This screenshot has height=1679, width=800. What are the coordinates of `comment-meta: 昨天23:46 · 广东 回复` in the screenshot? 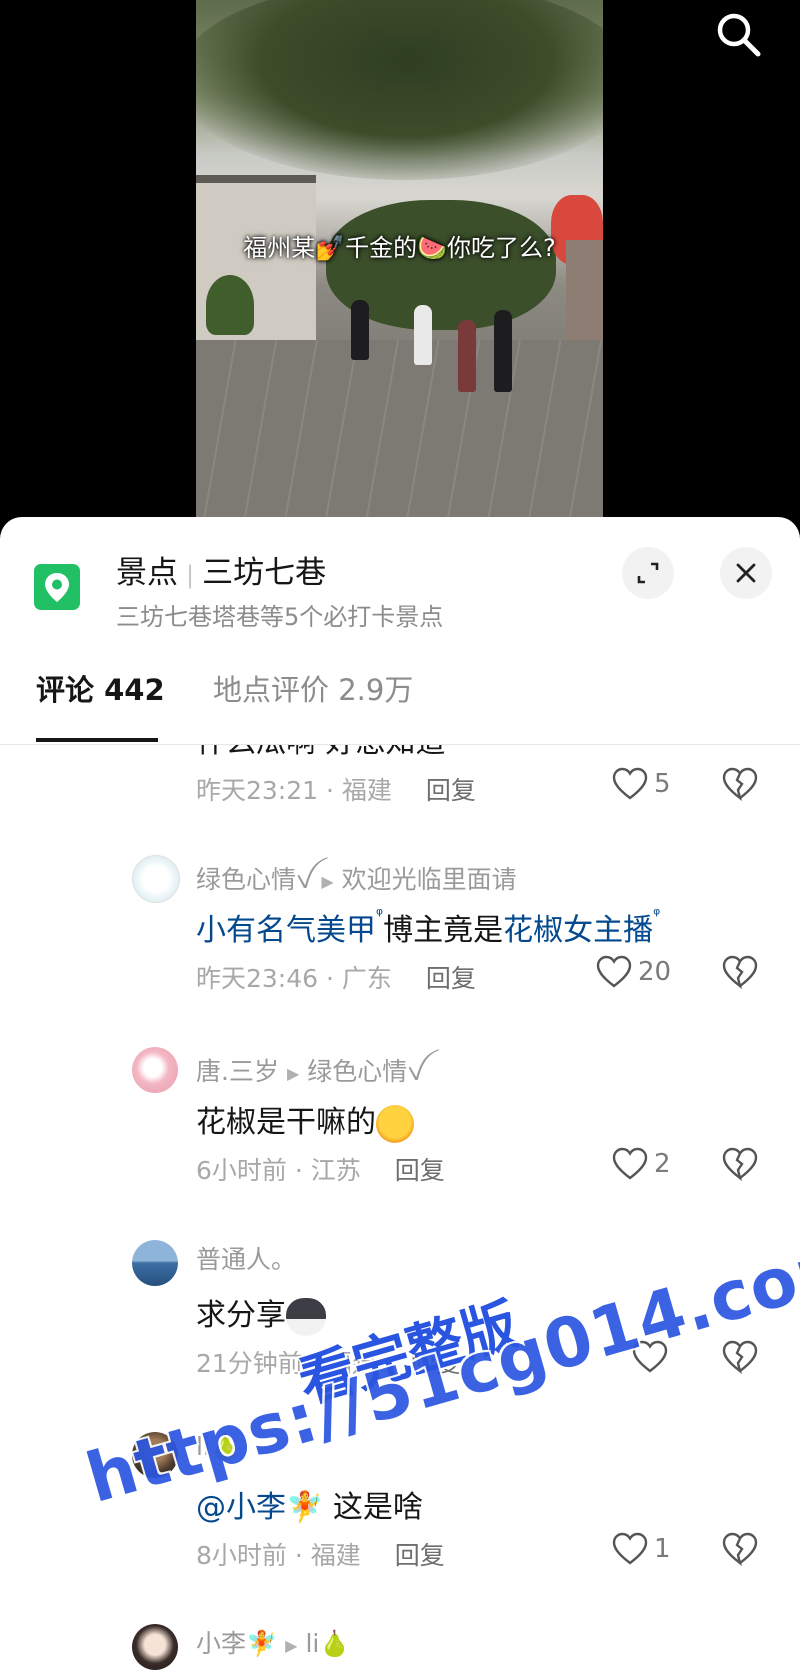 It's located at (336, 977).